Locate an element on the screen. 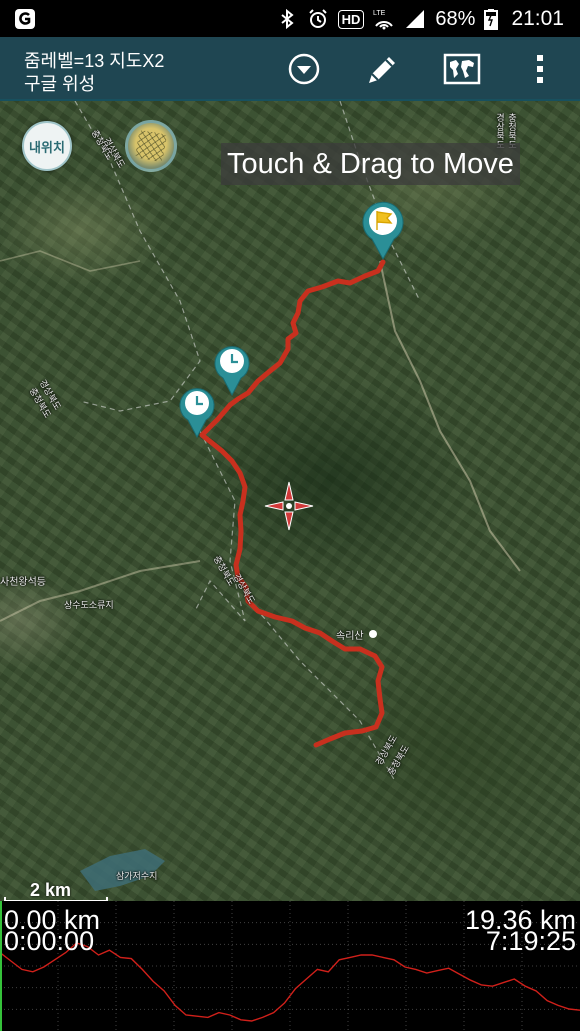  my-location-button: 내위치 is located at coordinates (47, 146).